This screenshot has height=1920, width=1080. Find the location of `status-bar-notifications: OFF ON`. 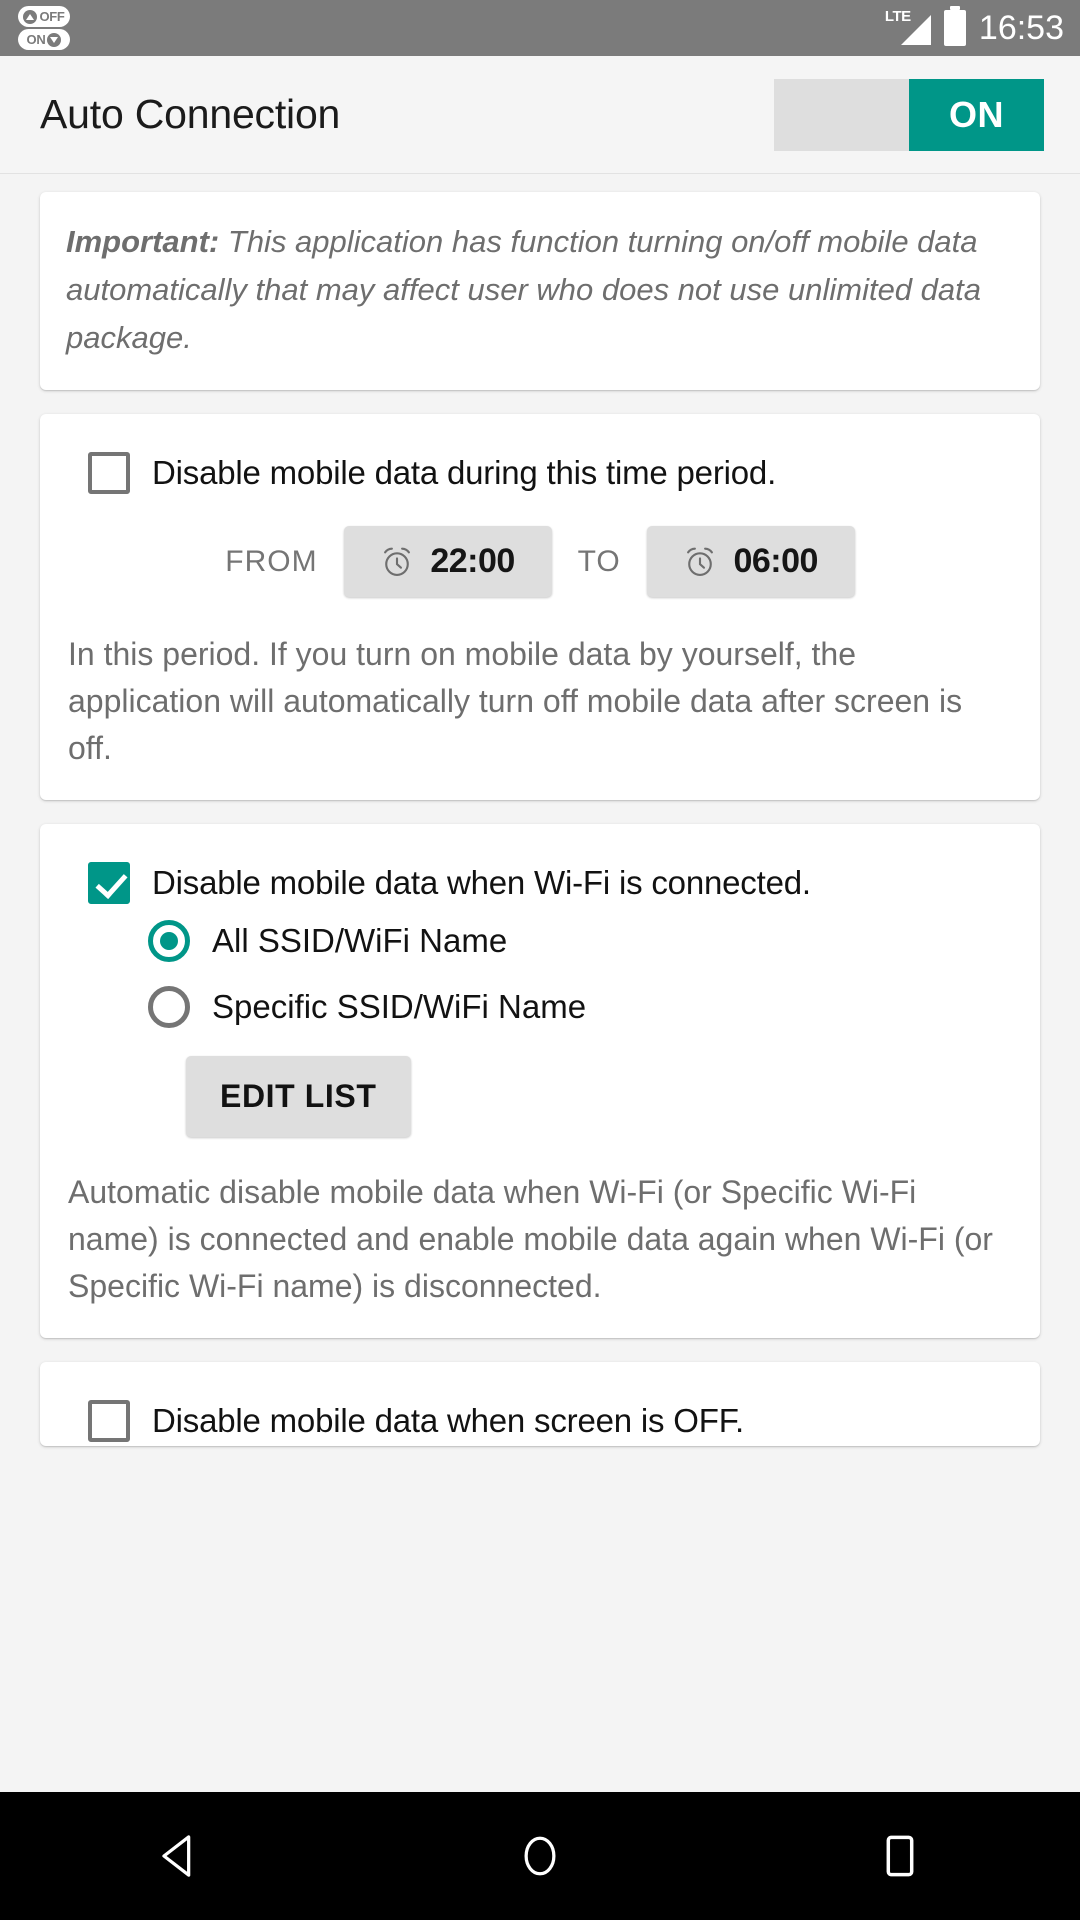

status-bar-notifications: OFF ON is located at coordinates (44, 28).